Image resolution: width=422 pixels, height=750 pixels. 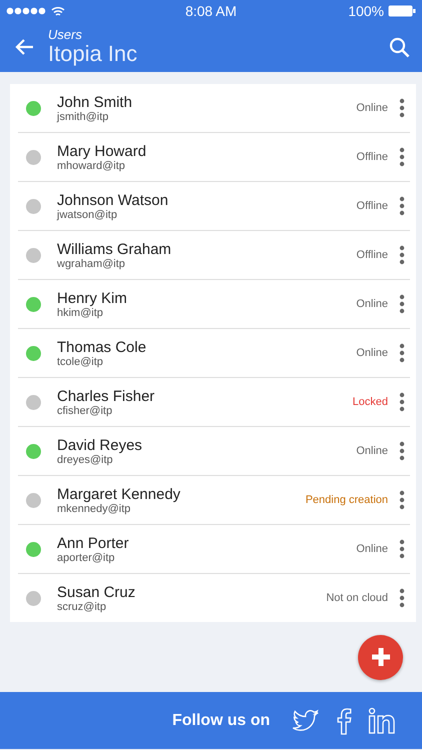 What do you see at coordinates (65, 34) in the screenshot?
I see `header-subtitle: Users` at bounding box center [65, 34].